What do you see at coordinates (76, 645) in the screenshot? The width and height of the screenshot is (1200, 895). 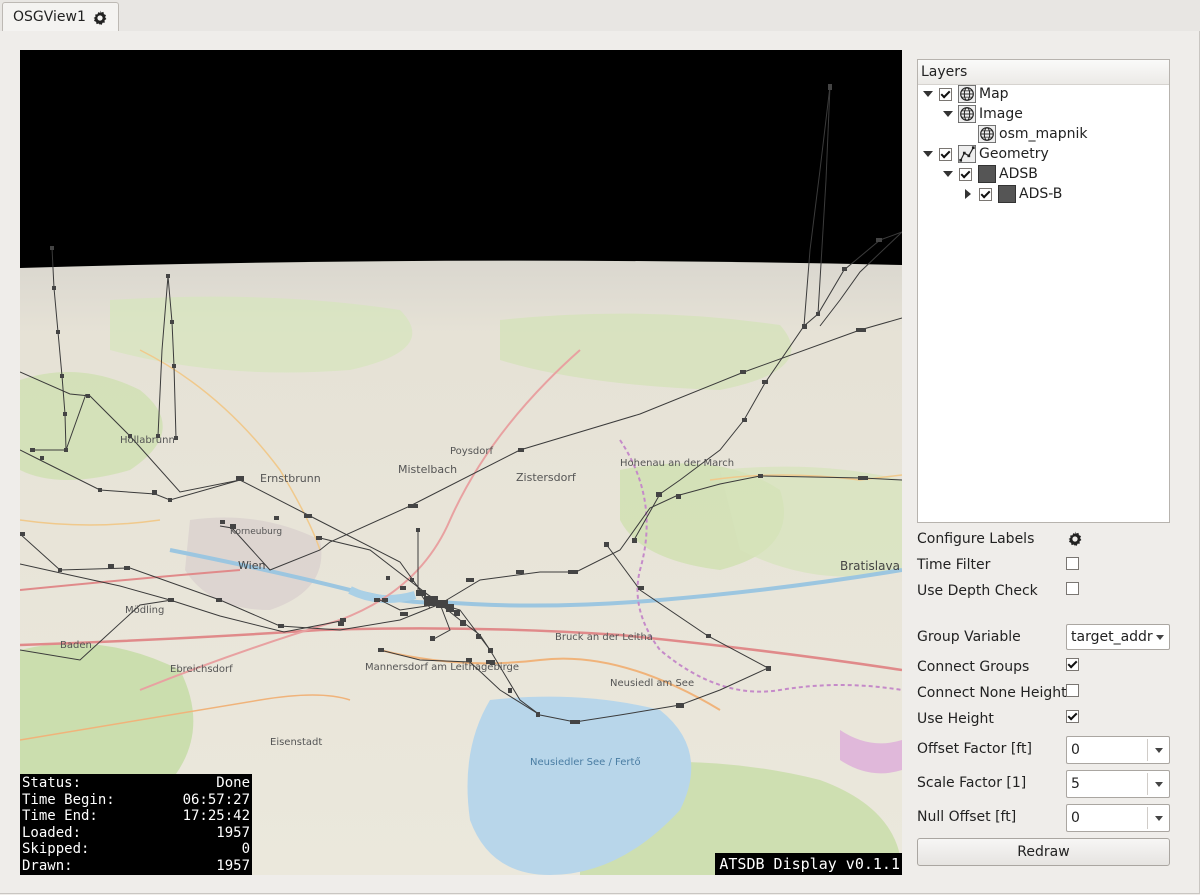 I see `map-label-baden: Baden` at bounding box center [76, 645].